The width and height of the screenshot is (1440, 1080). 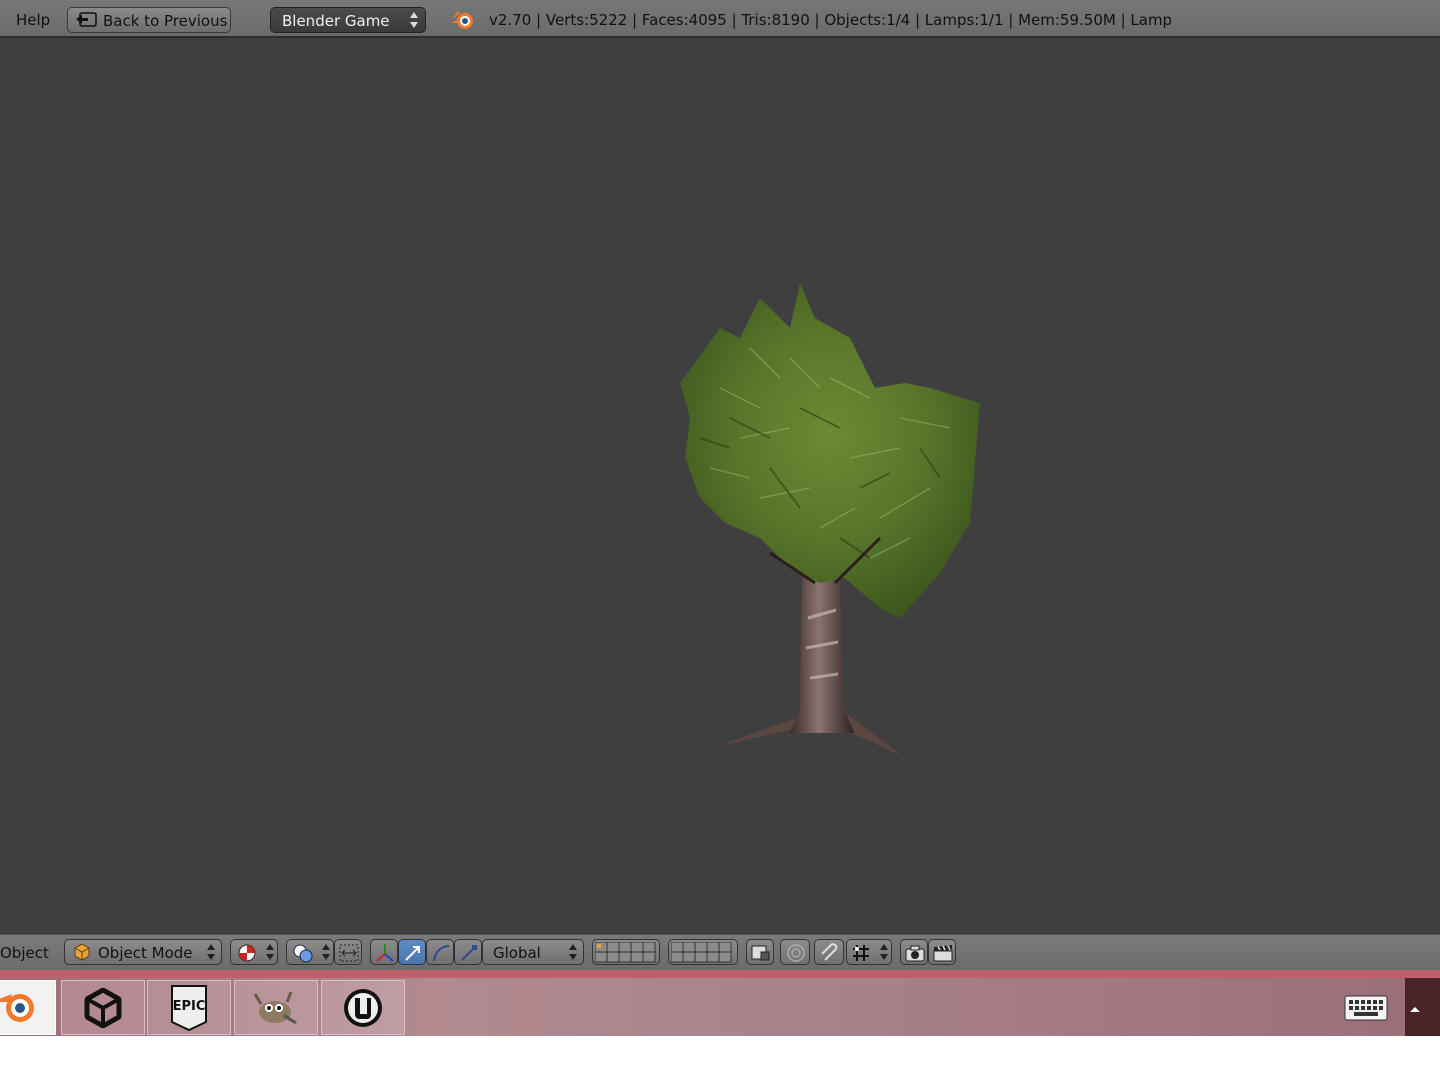 What do you see at coordinates (336, 21) in the screenshot?
I see `render-engine-label: Blender Game` at bounding box center [336, 21].